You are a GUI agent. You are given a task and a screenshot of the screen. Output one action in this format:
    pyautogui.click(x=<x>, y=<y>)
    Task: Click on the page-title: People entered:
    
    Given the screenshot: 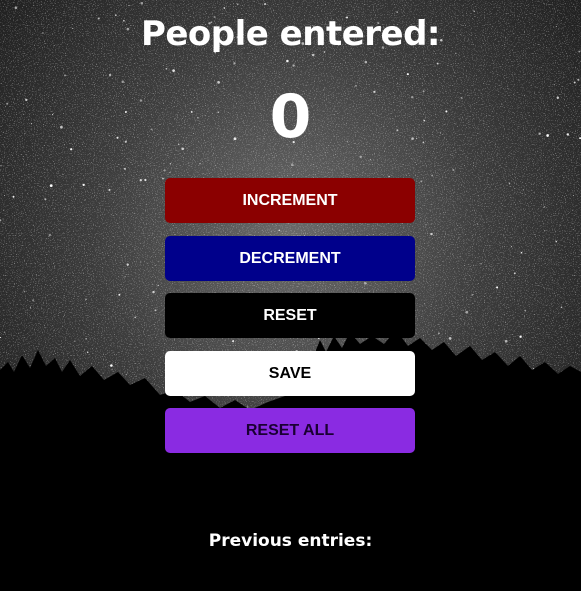 What is the action you would take?
    pyautogui.click(x=290, y=34)
    